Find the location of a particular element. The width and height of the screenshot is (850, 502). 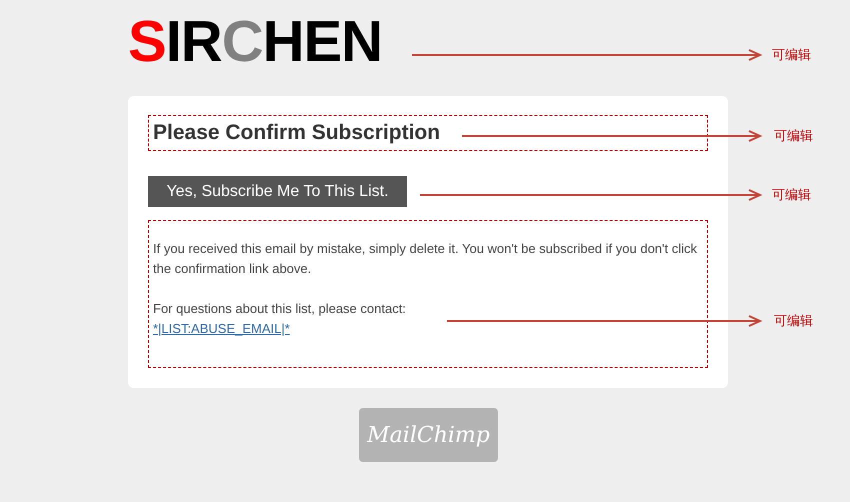

mailchimp-badge: MailChimp is located at coordinates (428, 435).